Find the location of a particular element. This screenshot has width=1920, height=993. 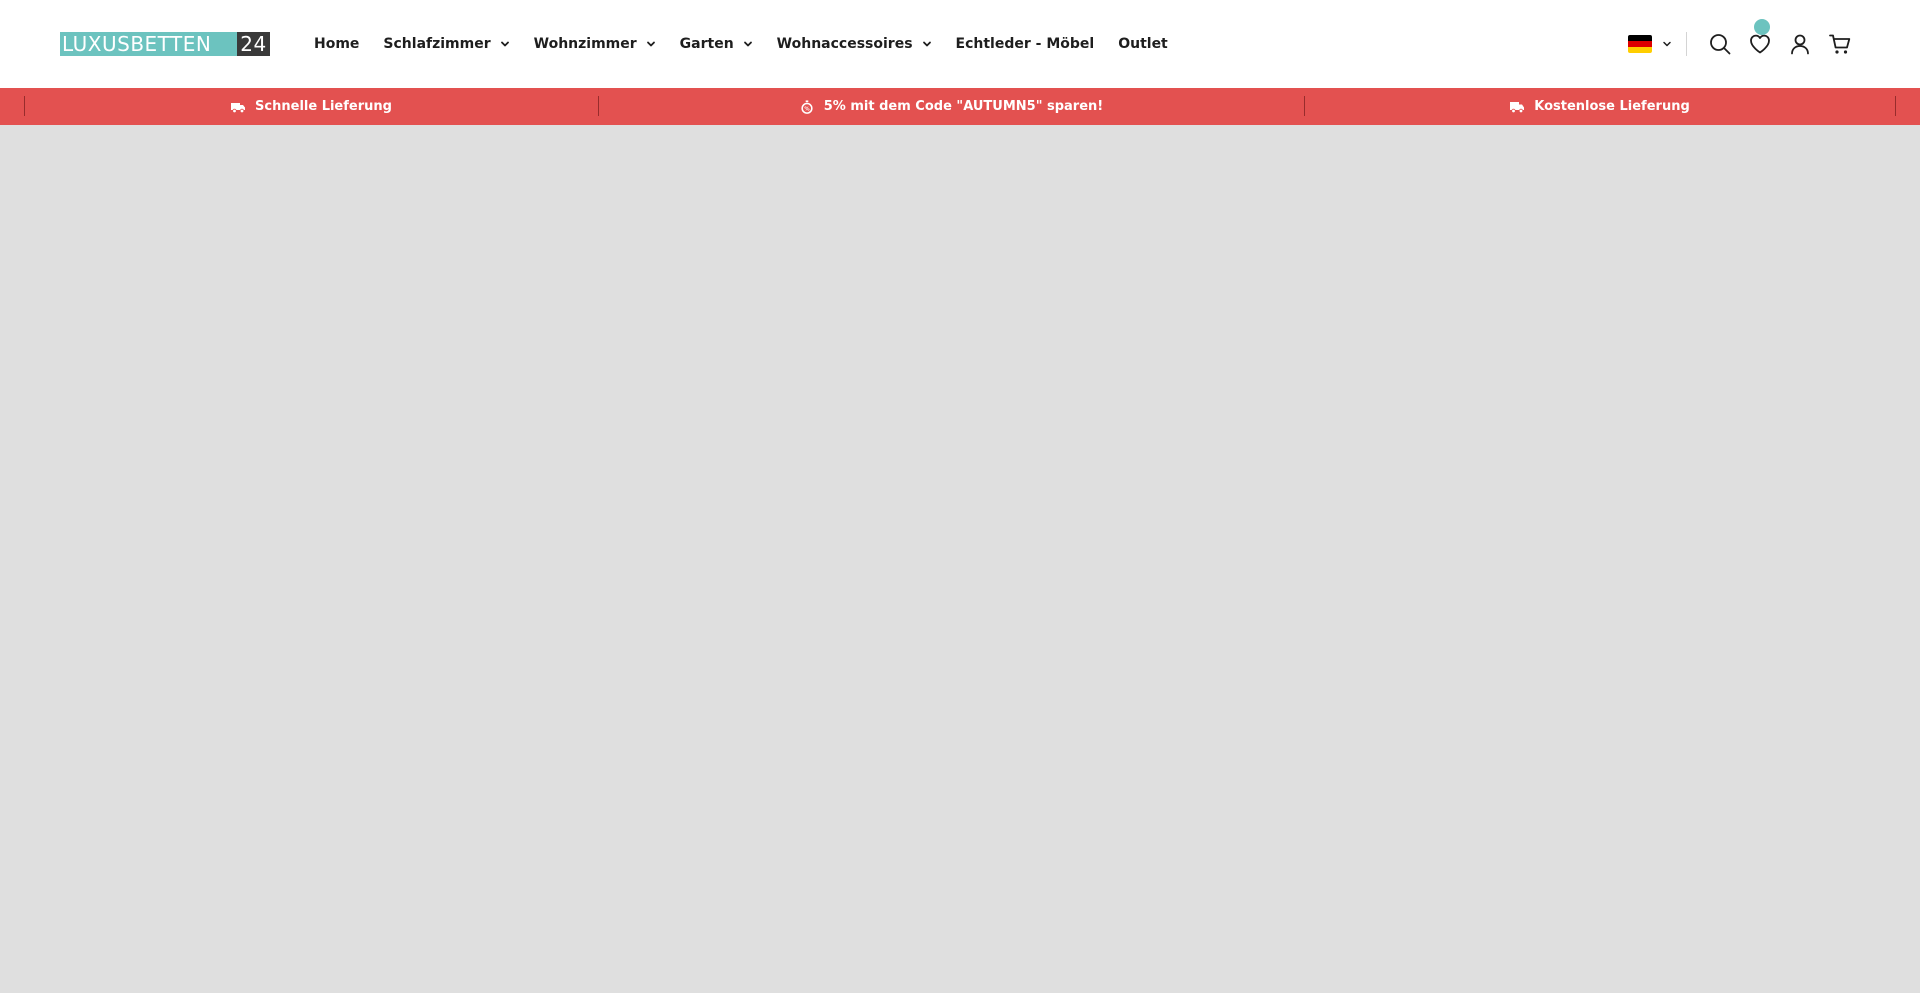

nav-item-garten: Garten is located at coordinates (716, 44).